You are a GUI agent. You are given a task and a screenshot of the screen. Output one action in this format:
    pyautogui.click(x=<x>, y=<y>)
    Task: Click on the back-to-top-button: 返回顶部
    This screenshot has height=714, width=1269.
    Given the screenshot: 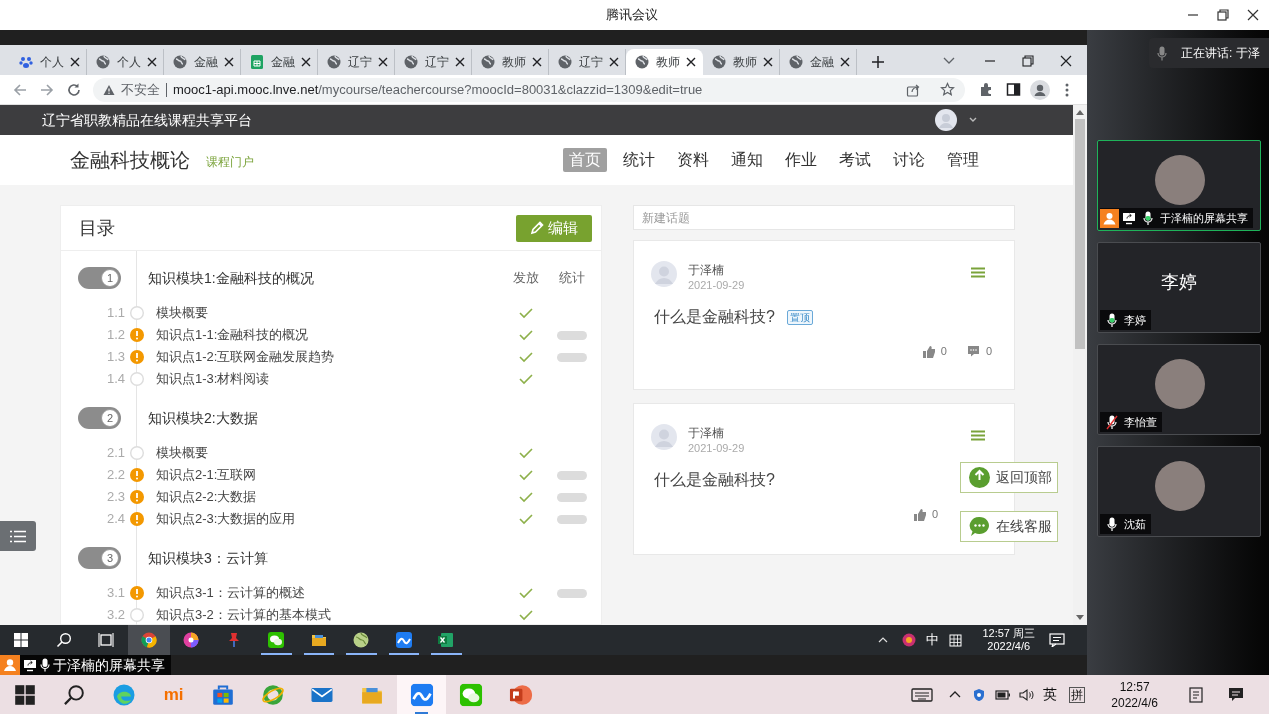 What is the action you would take?
    pyautogui.click(x=1009, y=477)
    